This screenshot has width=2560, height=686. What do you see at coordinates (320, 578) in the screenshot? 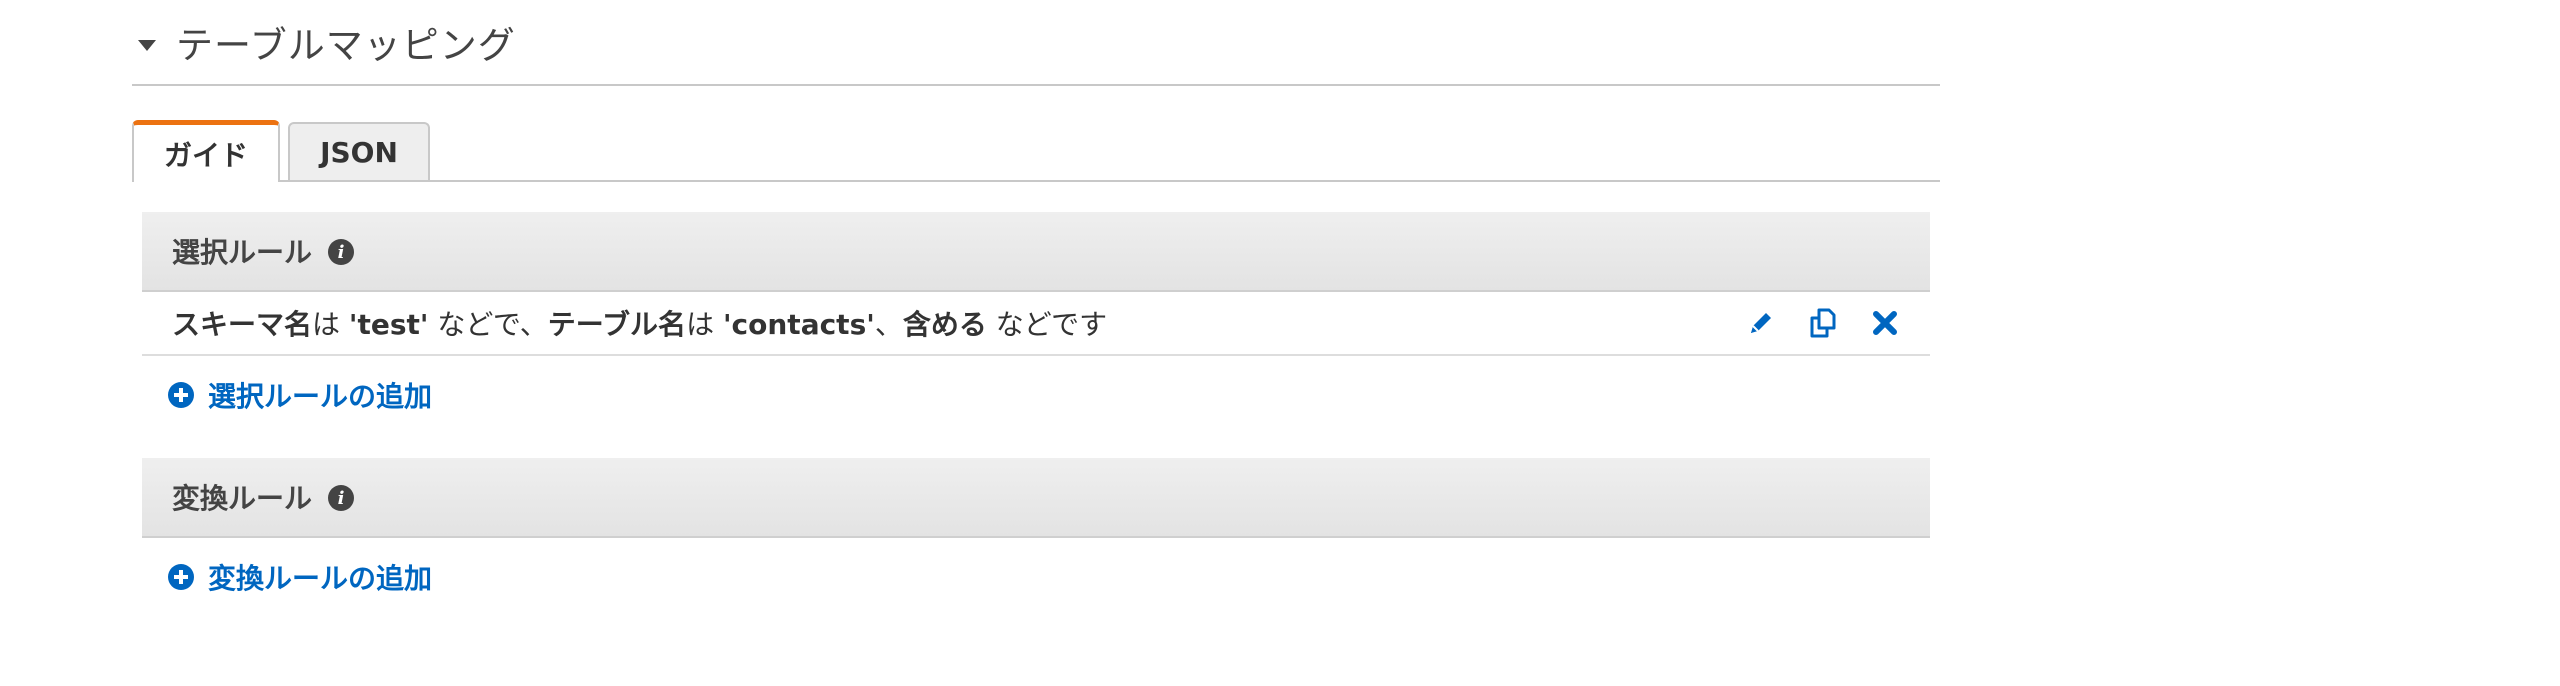
I see `add-transformation-rule-label: 変換ルールの追加` at bounding box center [320, 578].